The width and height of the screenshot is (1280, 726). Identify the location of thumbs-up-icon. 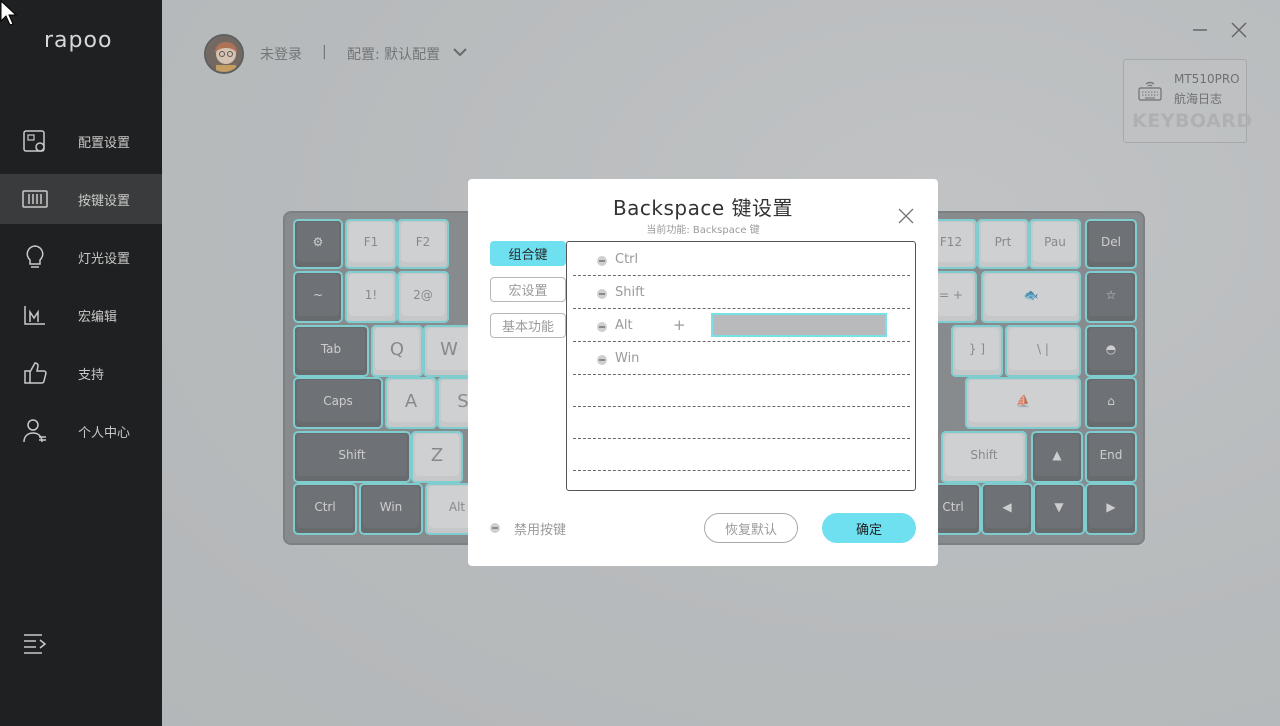
(35, 373).